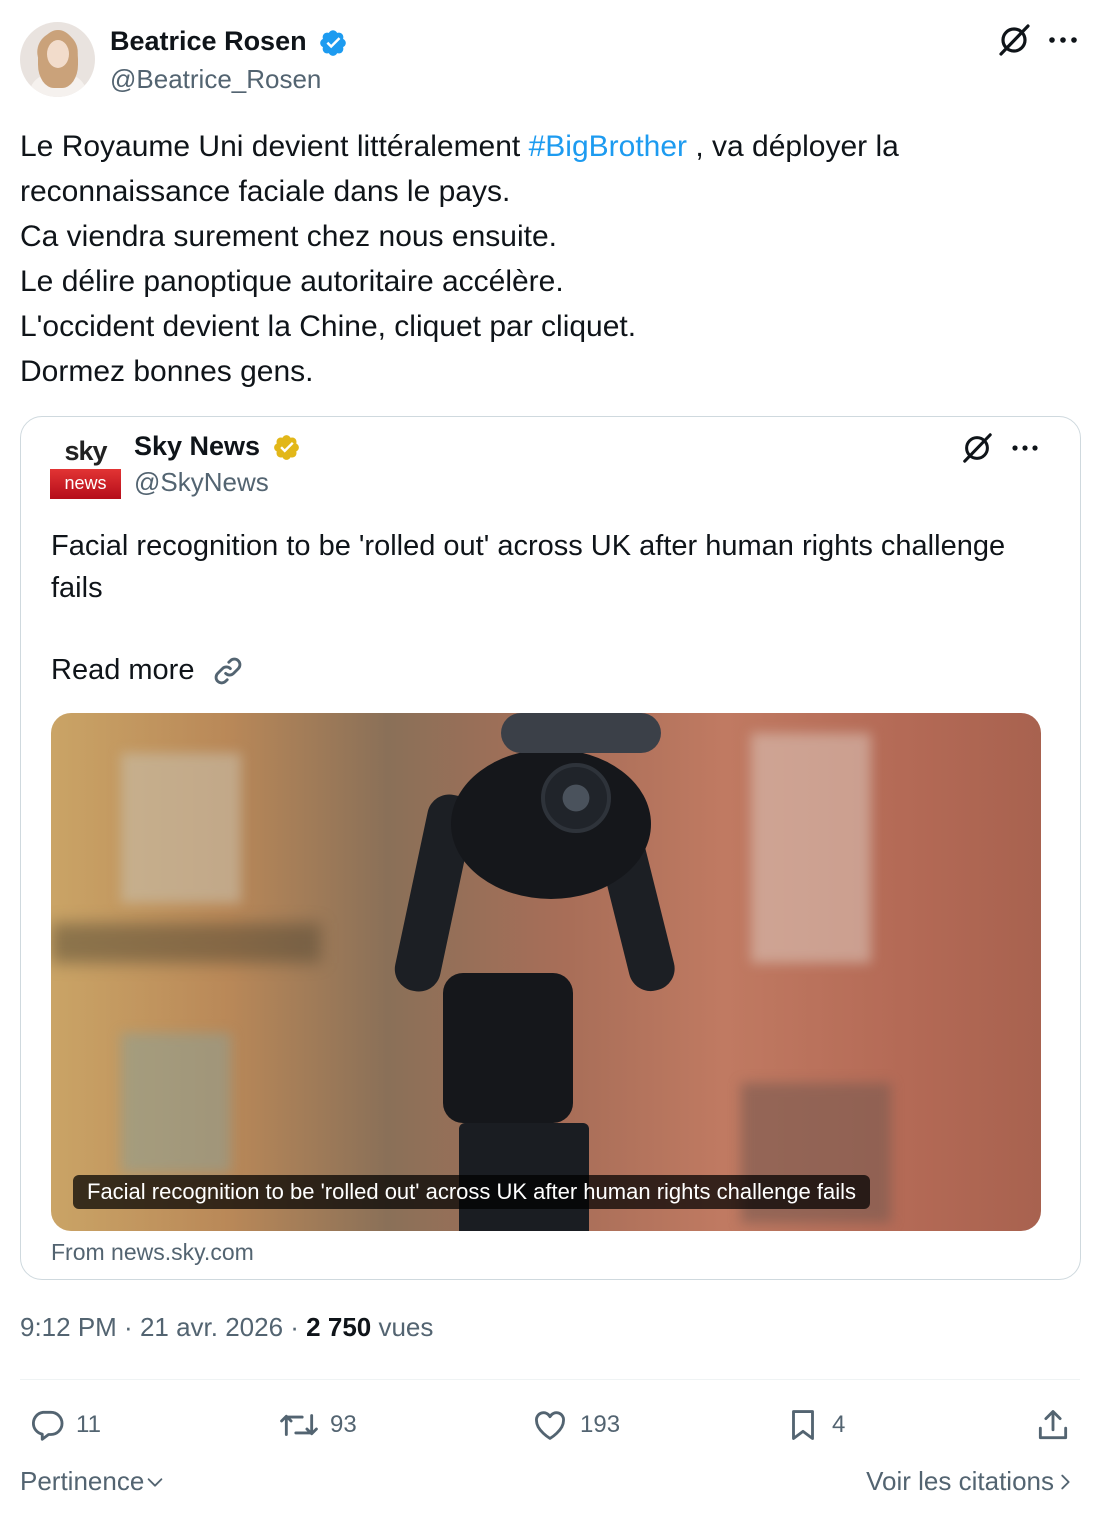 The image size is (1100, 1518). Describe the element at coordinates (960, 1481) in the screenshot. I see `view-quotes-label: Voir les citations` at that location.